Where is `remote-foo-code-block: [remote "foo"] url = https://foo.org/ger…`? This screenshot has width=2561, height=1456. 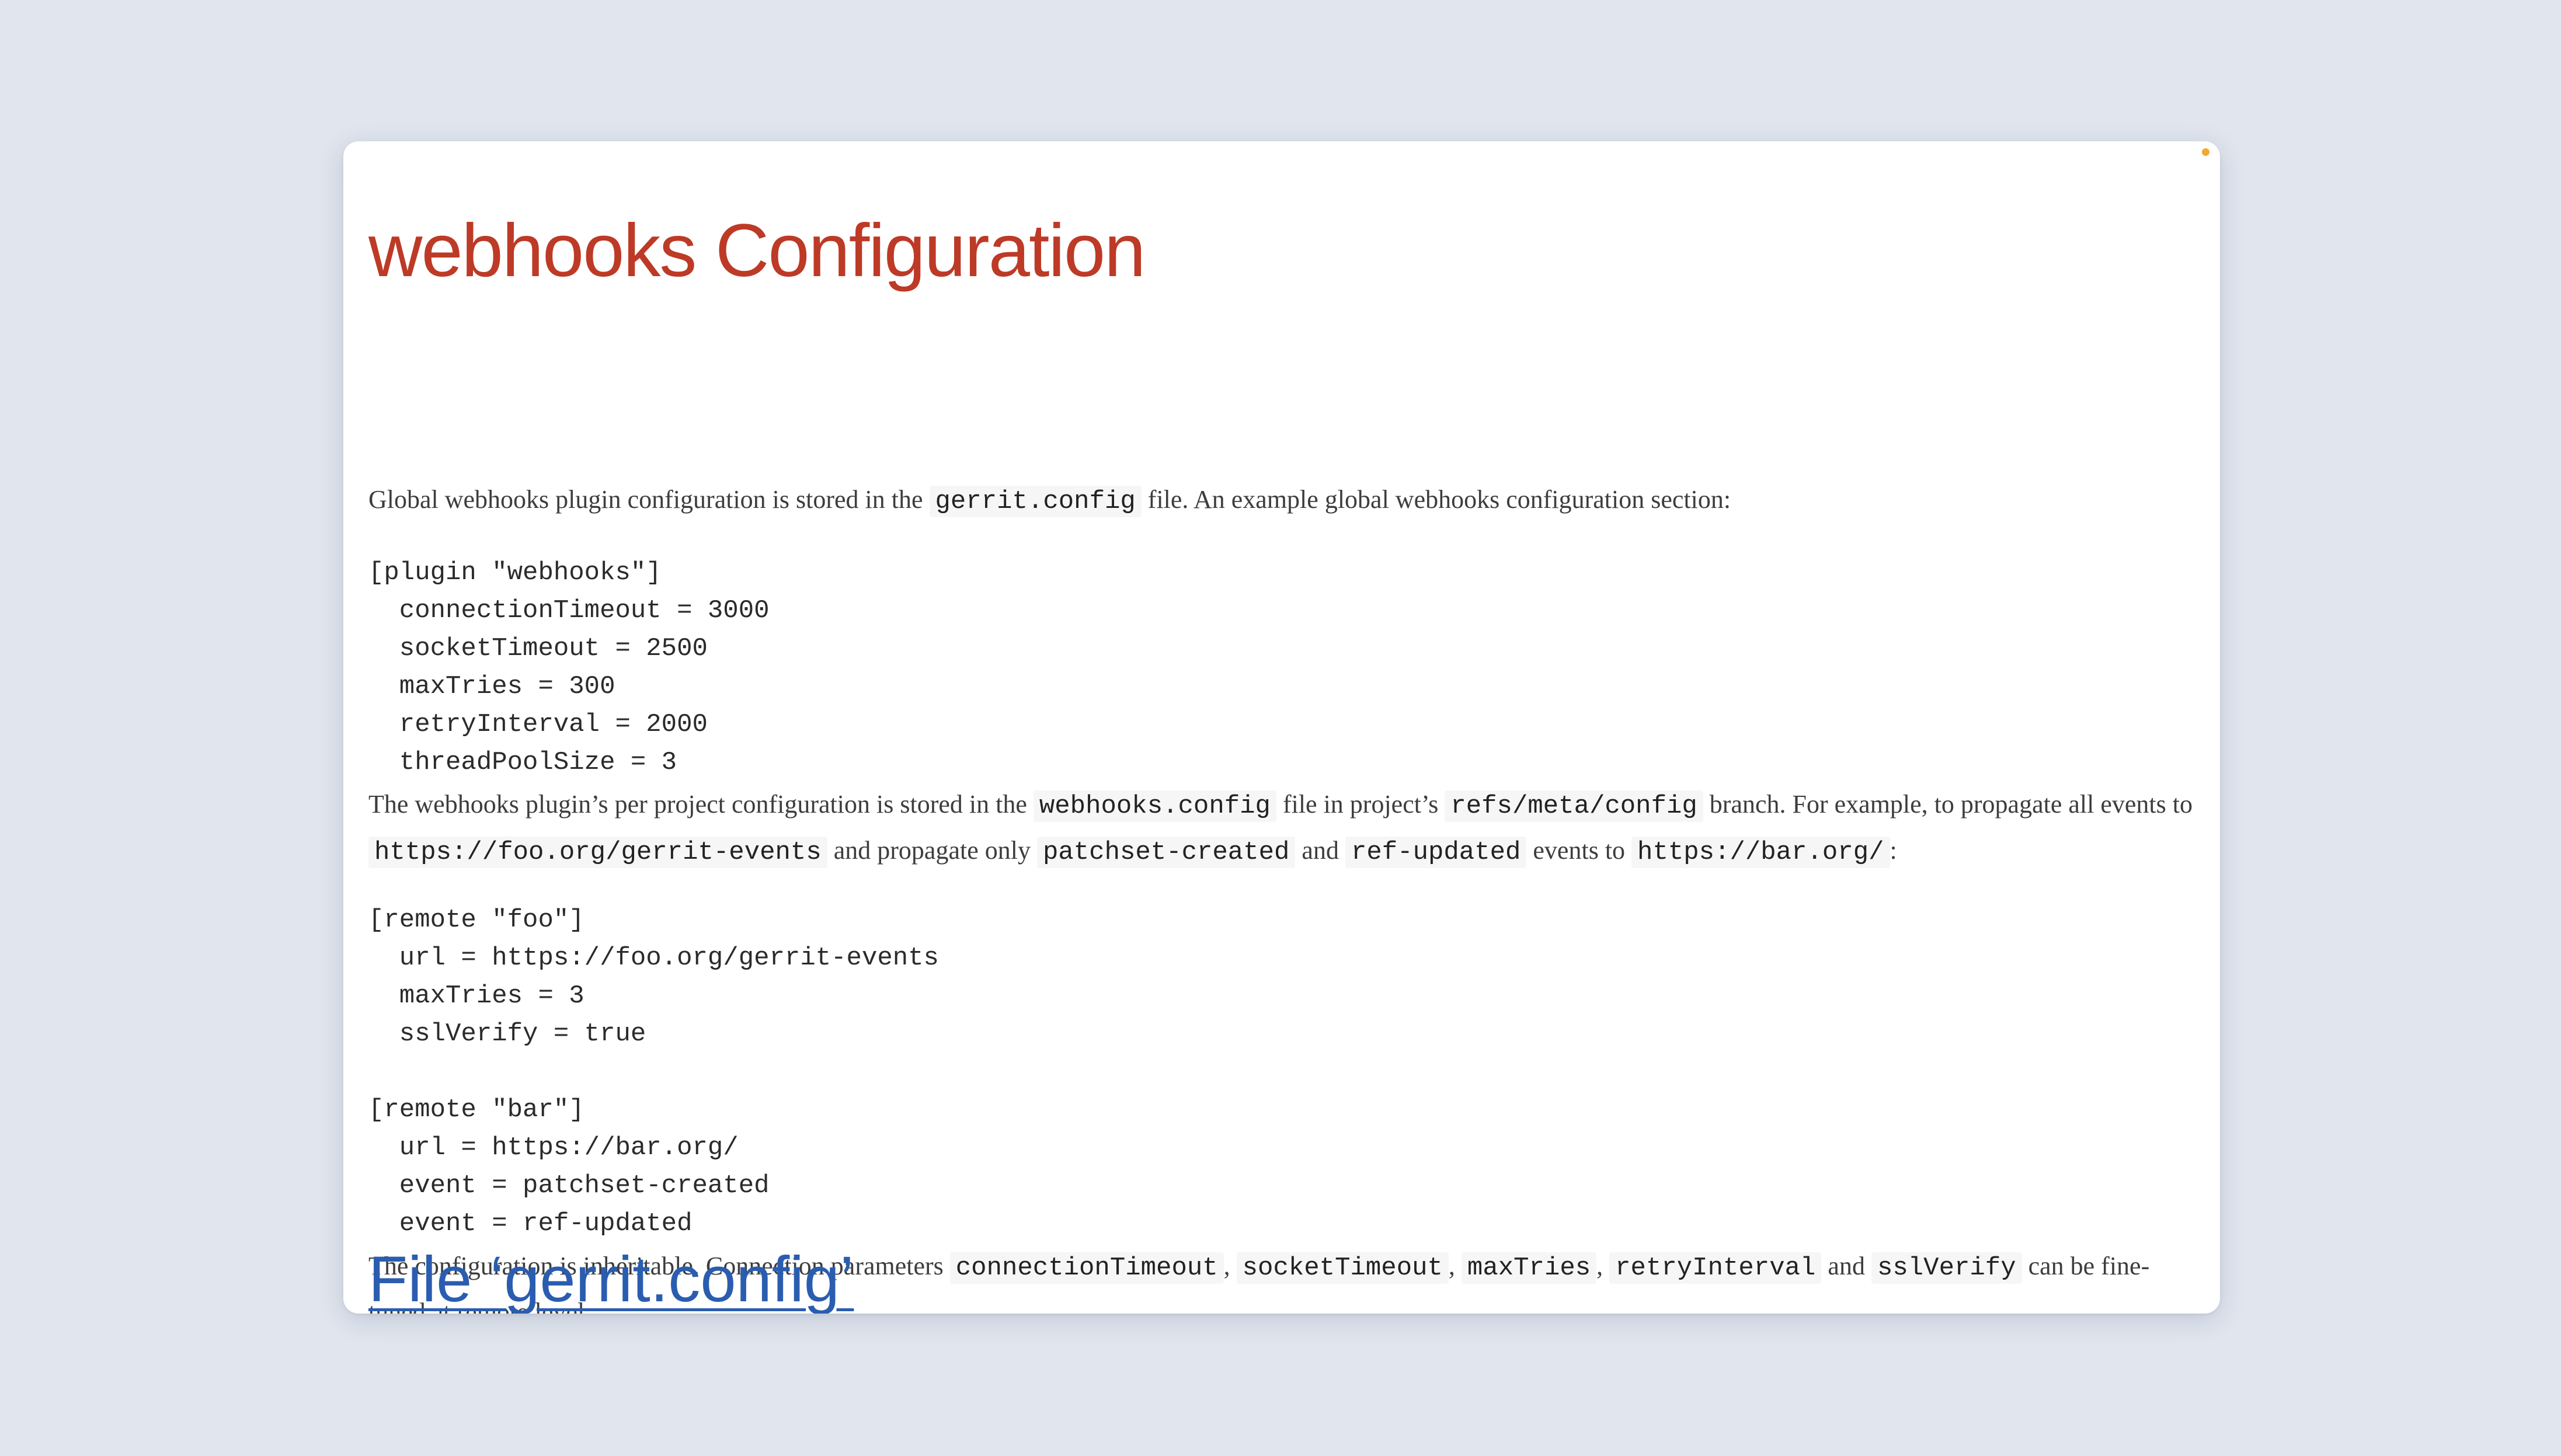
remote-foo-code-block: [remote "foo"] url = https://foo.org/ger… is located at coordinates (654, 977).